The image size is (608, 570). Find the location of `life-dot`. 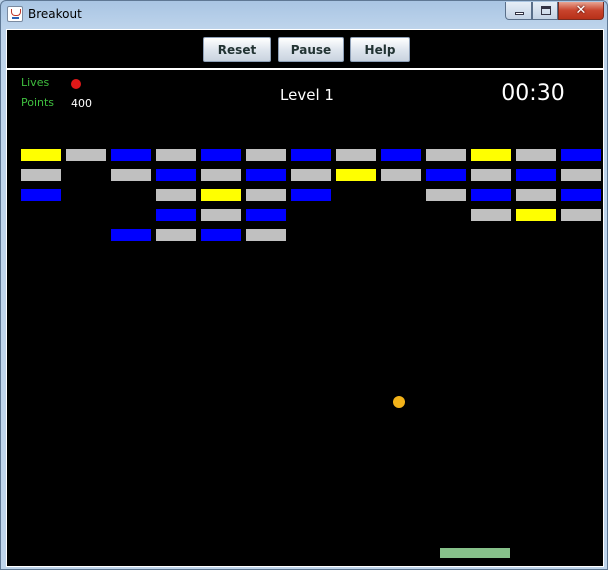

life-dot is located at coordinates (76, 84).